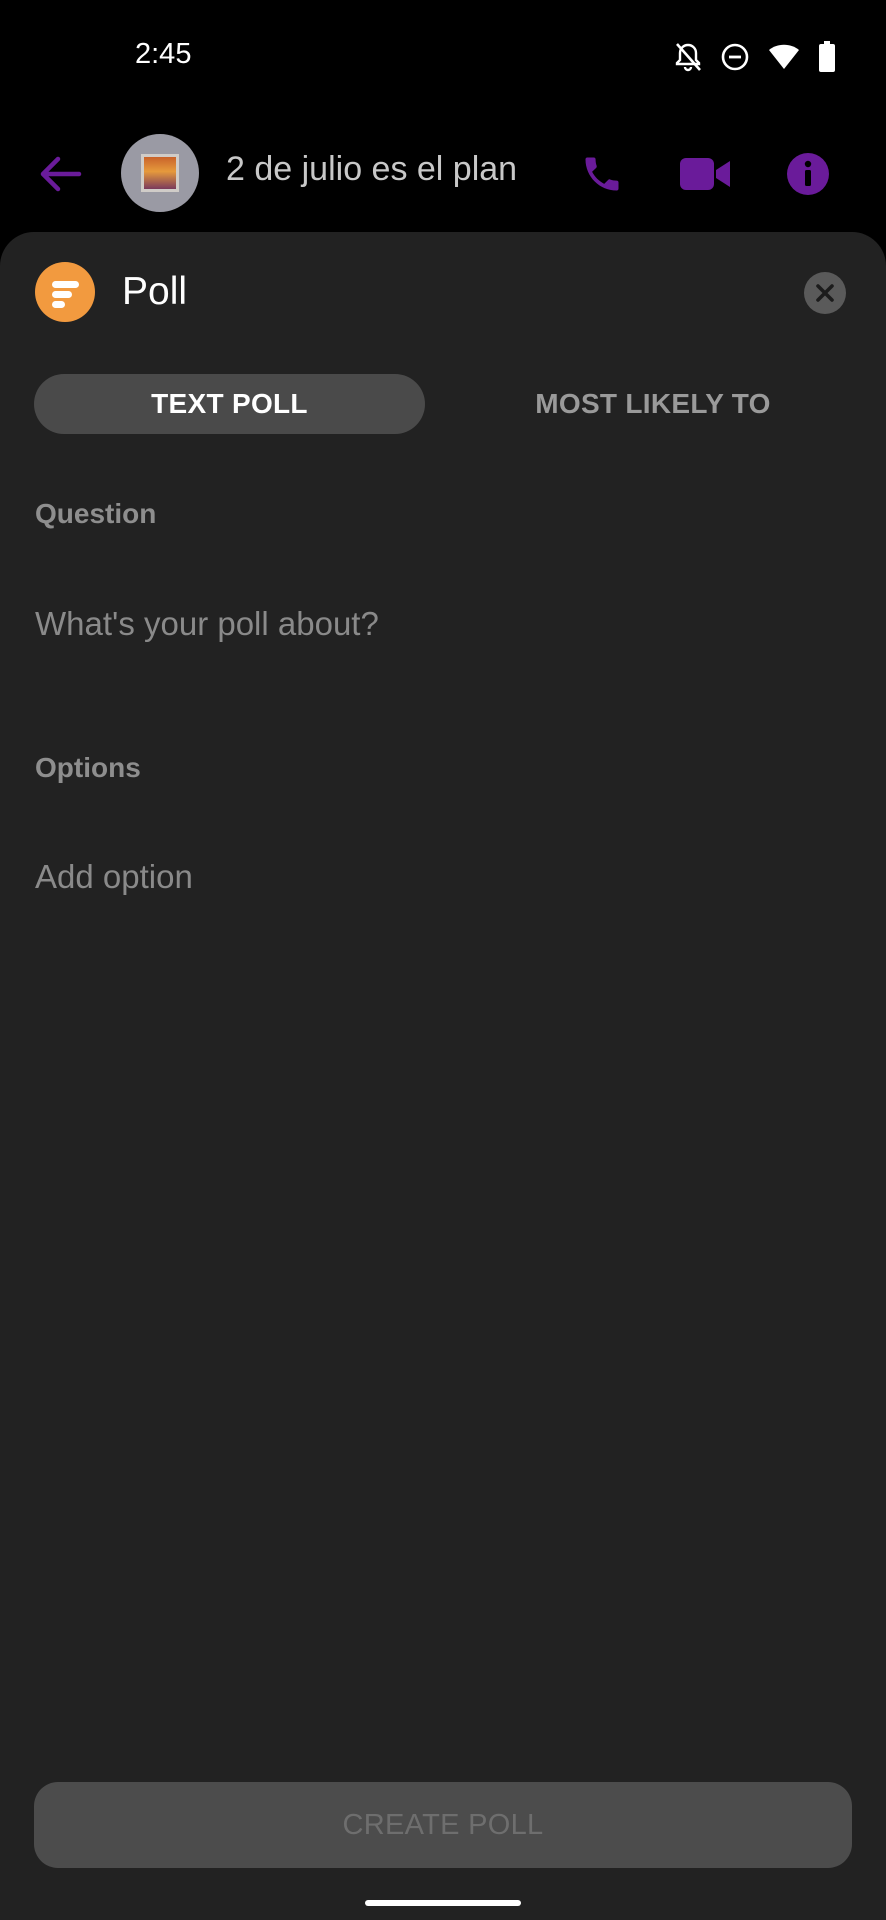 The width and height of the screenshot is (886, 1920). I want to click on chat-header: 2 de julio es el plan, so click(443, 175).